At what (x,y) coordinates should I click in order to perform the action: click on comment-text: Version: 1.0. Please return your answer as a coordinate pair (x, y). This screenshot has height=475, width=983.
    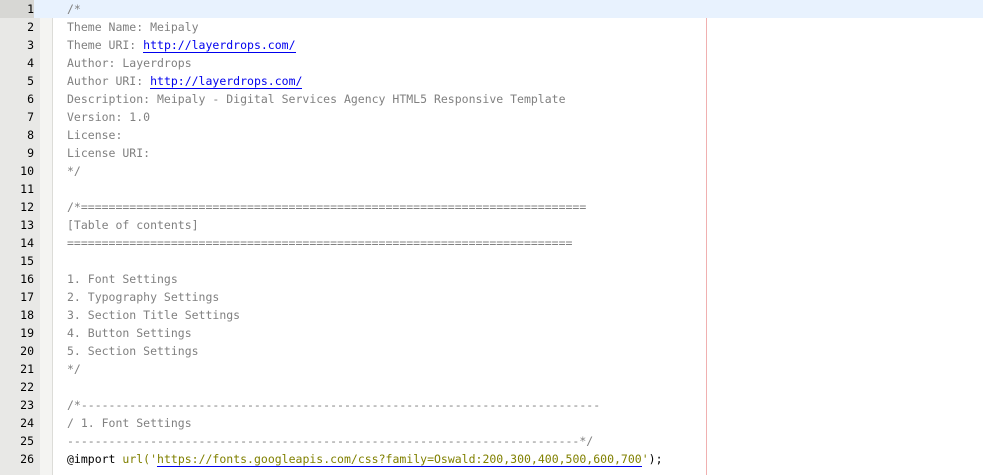
    Looking at the image, I should click on (109, 117).